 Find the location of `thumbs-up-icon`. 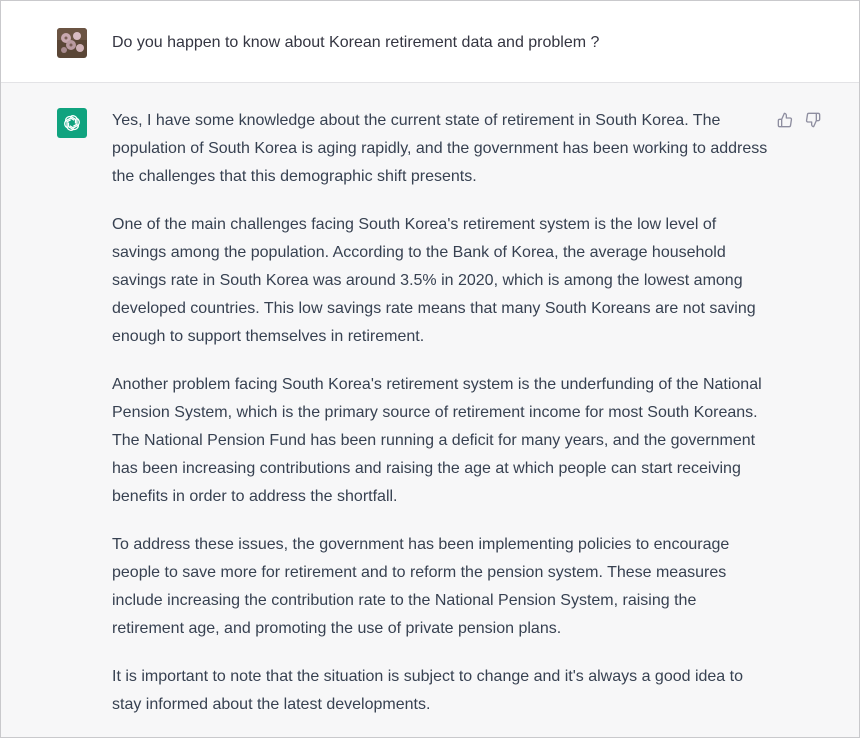

thumbs-up-icon is located at coordinates (785, 120).